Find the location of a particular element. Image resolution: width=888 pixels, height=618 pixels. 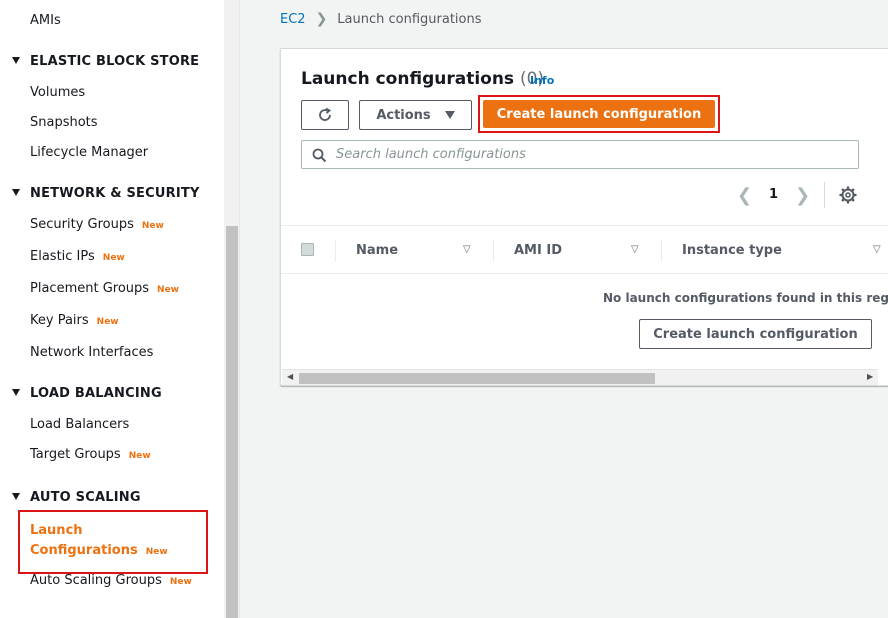

sidebar-item-label: Target Groups is located at coordinates (75, 454).